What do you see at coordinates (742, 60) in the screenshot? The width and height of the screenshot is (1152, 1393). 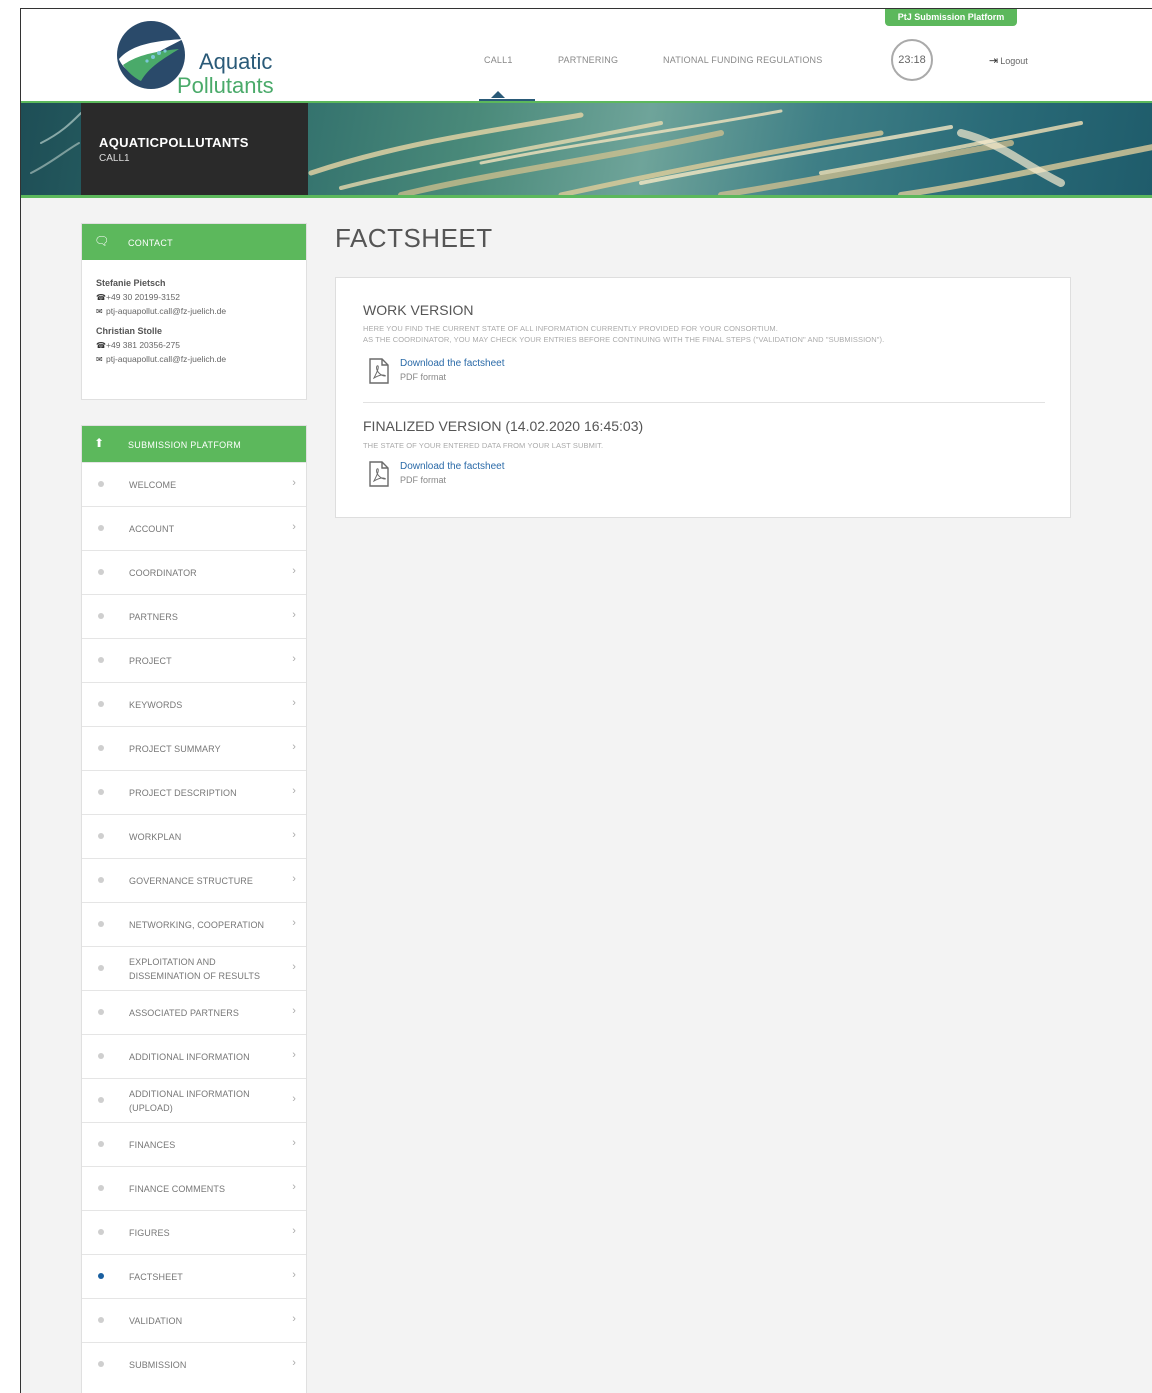 I see `nav-national-funding-regulations: NATIONAL FUNDING REGULATIONS` at bounding box center [742, 60].